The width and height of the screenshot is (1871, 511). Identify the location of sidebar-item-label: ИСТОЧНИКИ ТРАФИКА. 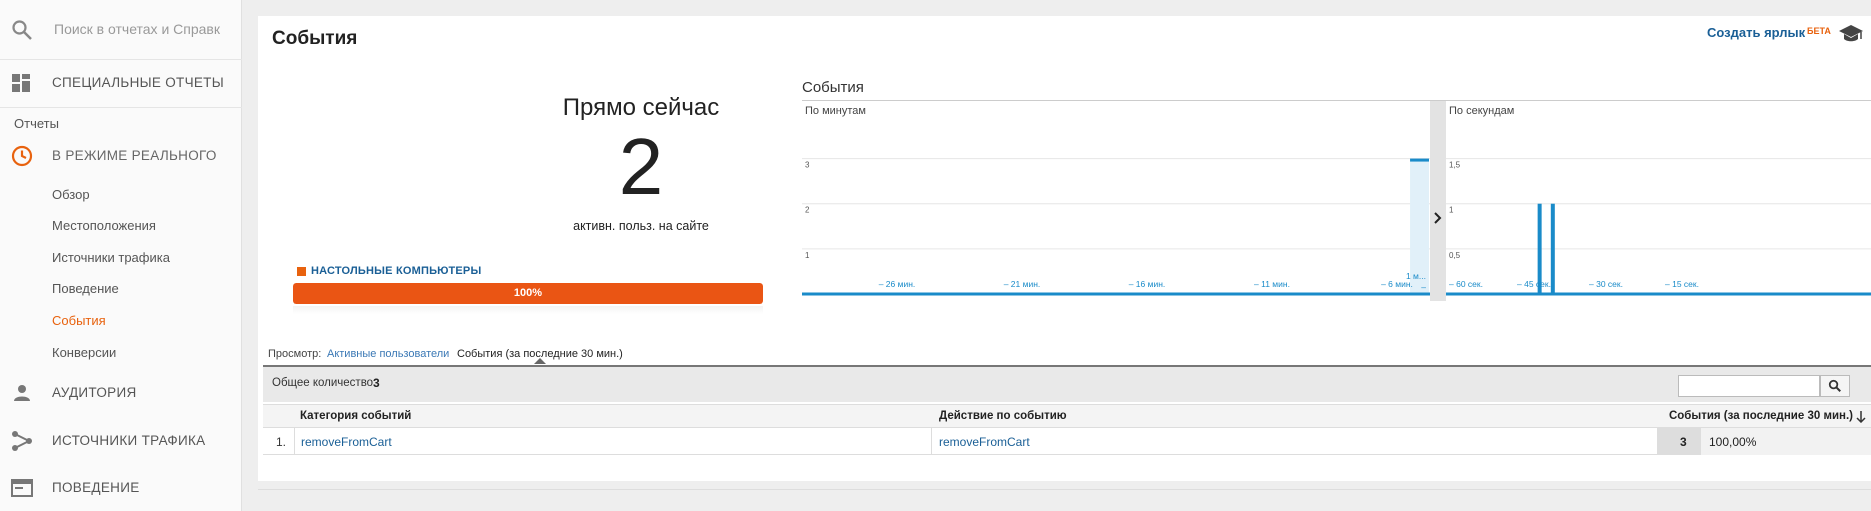
(129, 440).